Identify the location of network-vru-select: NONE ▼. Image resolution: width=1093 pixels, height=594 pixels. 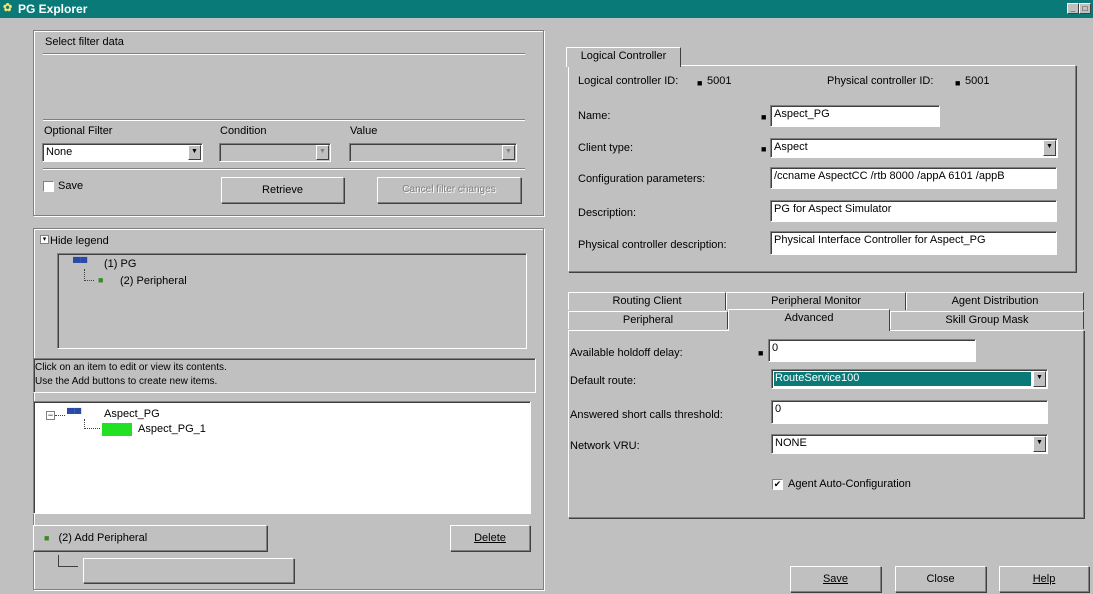
(909, 444).